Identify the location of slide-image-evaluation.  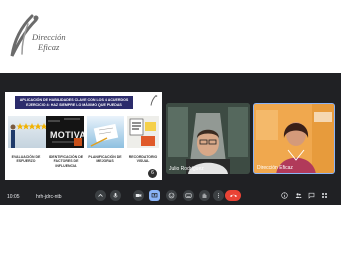
(27, 132).